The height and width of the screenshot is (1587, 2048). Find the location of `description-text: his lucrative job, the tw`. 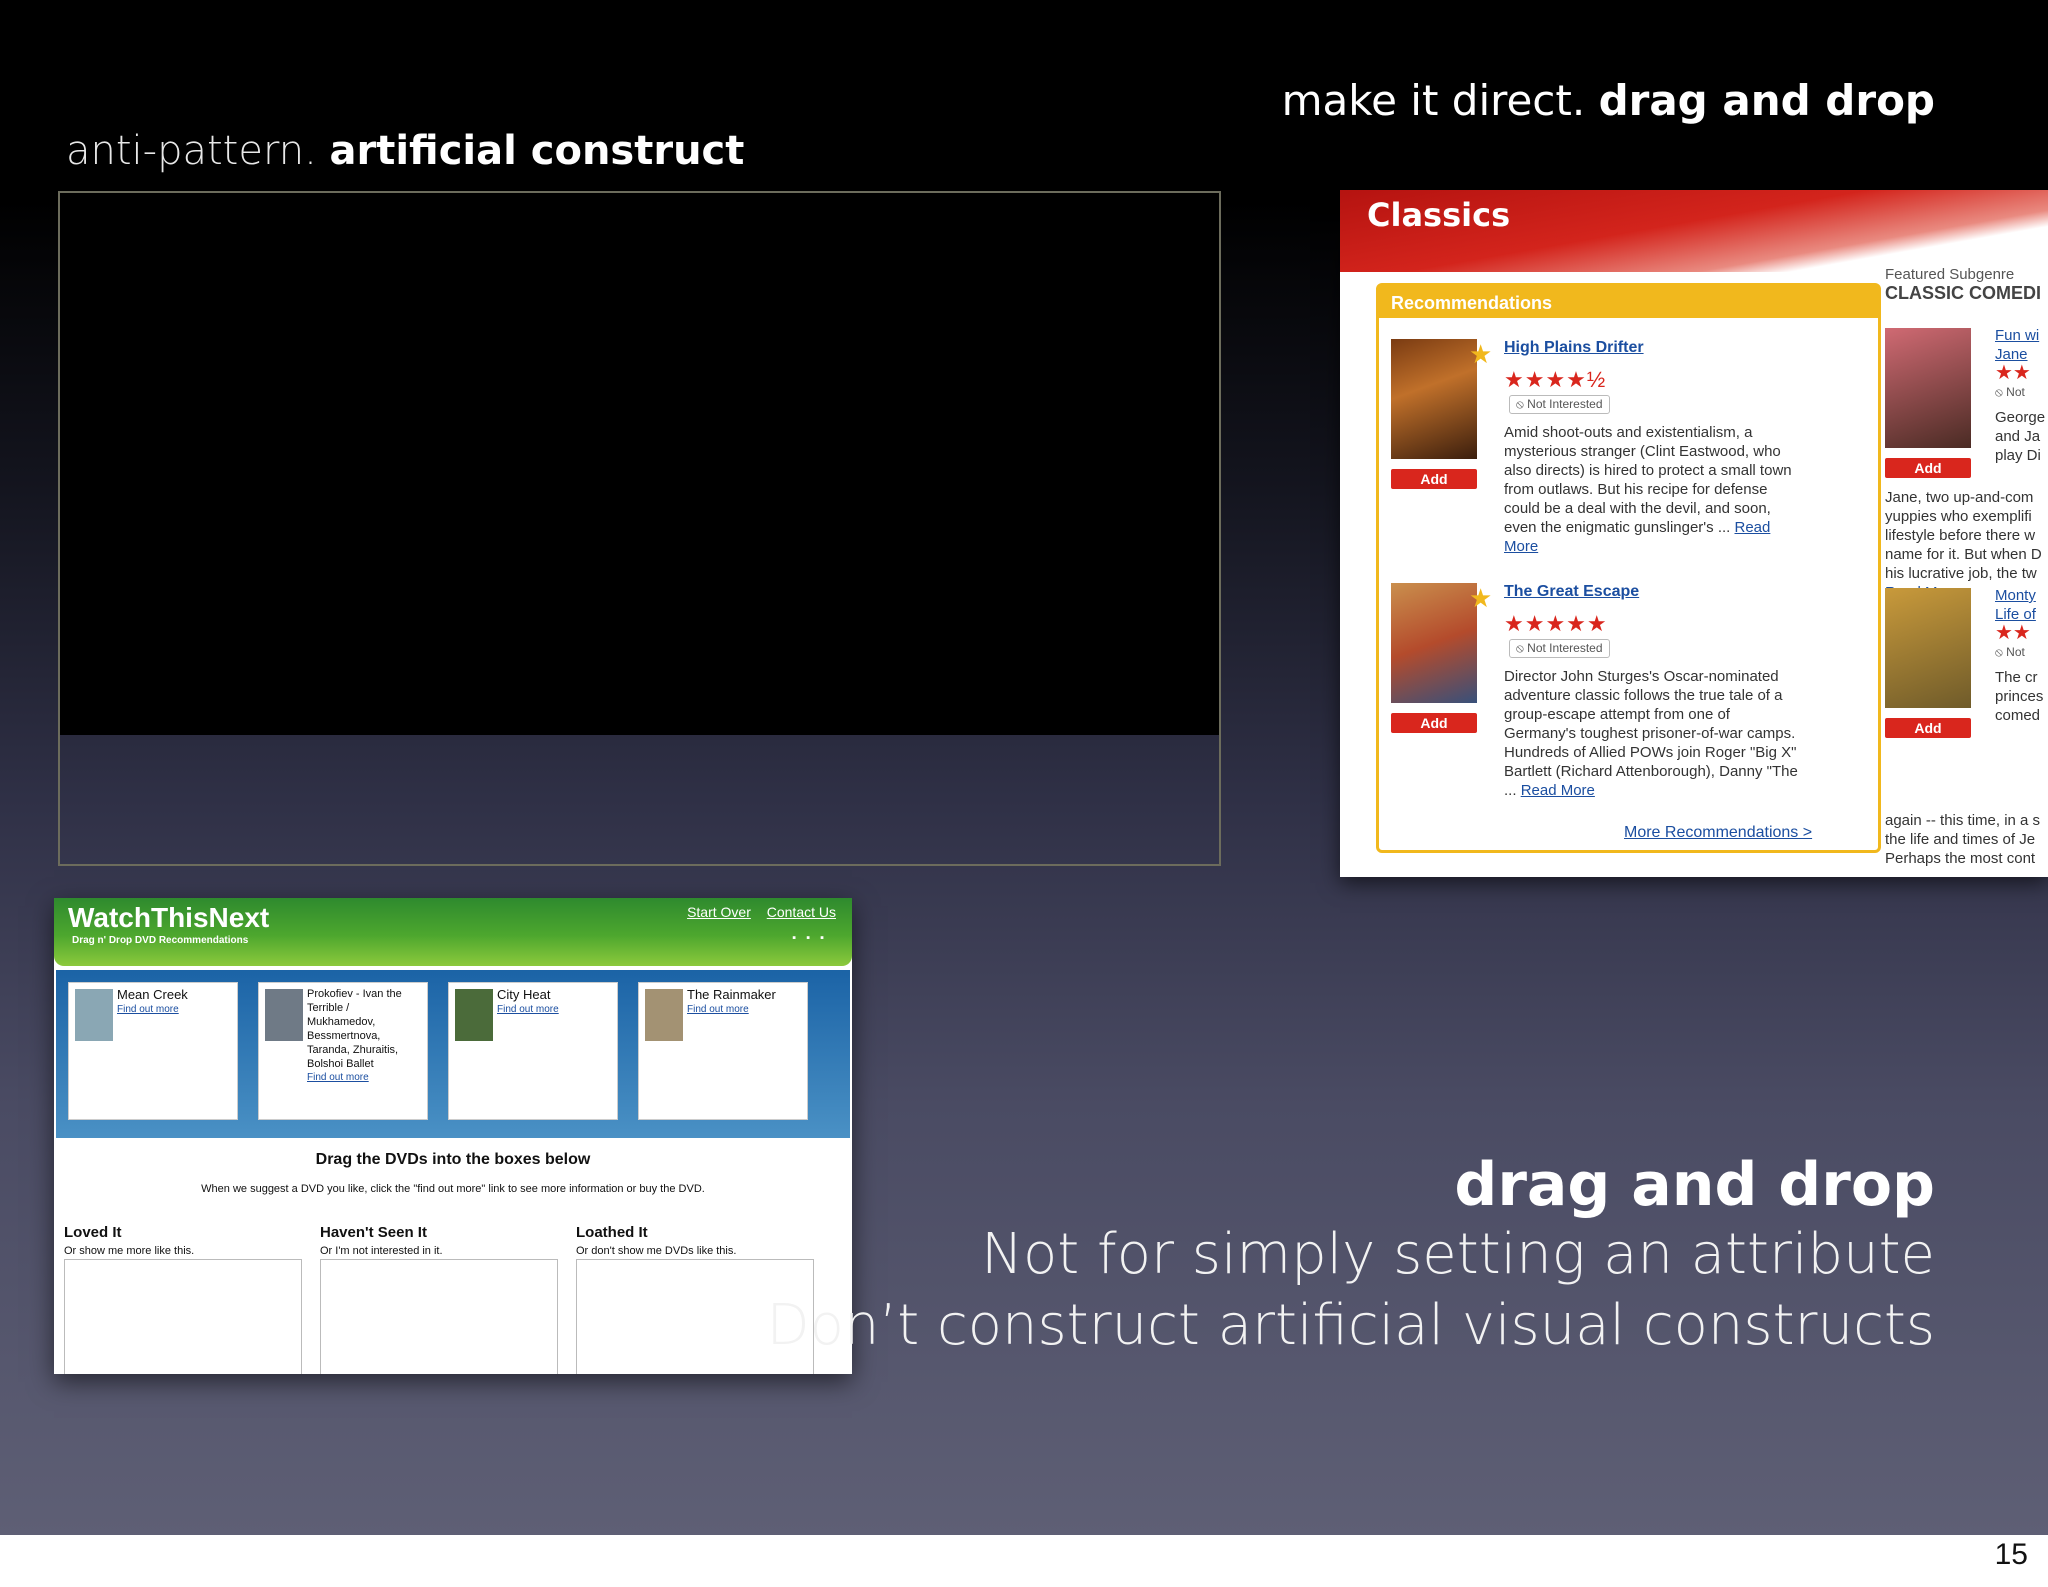

description-text: his lucrative job, the tw is located at coordinates (1961, 573).